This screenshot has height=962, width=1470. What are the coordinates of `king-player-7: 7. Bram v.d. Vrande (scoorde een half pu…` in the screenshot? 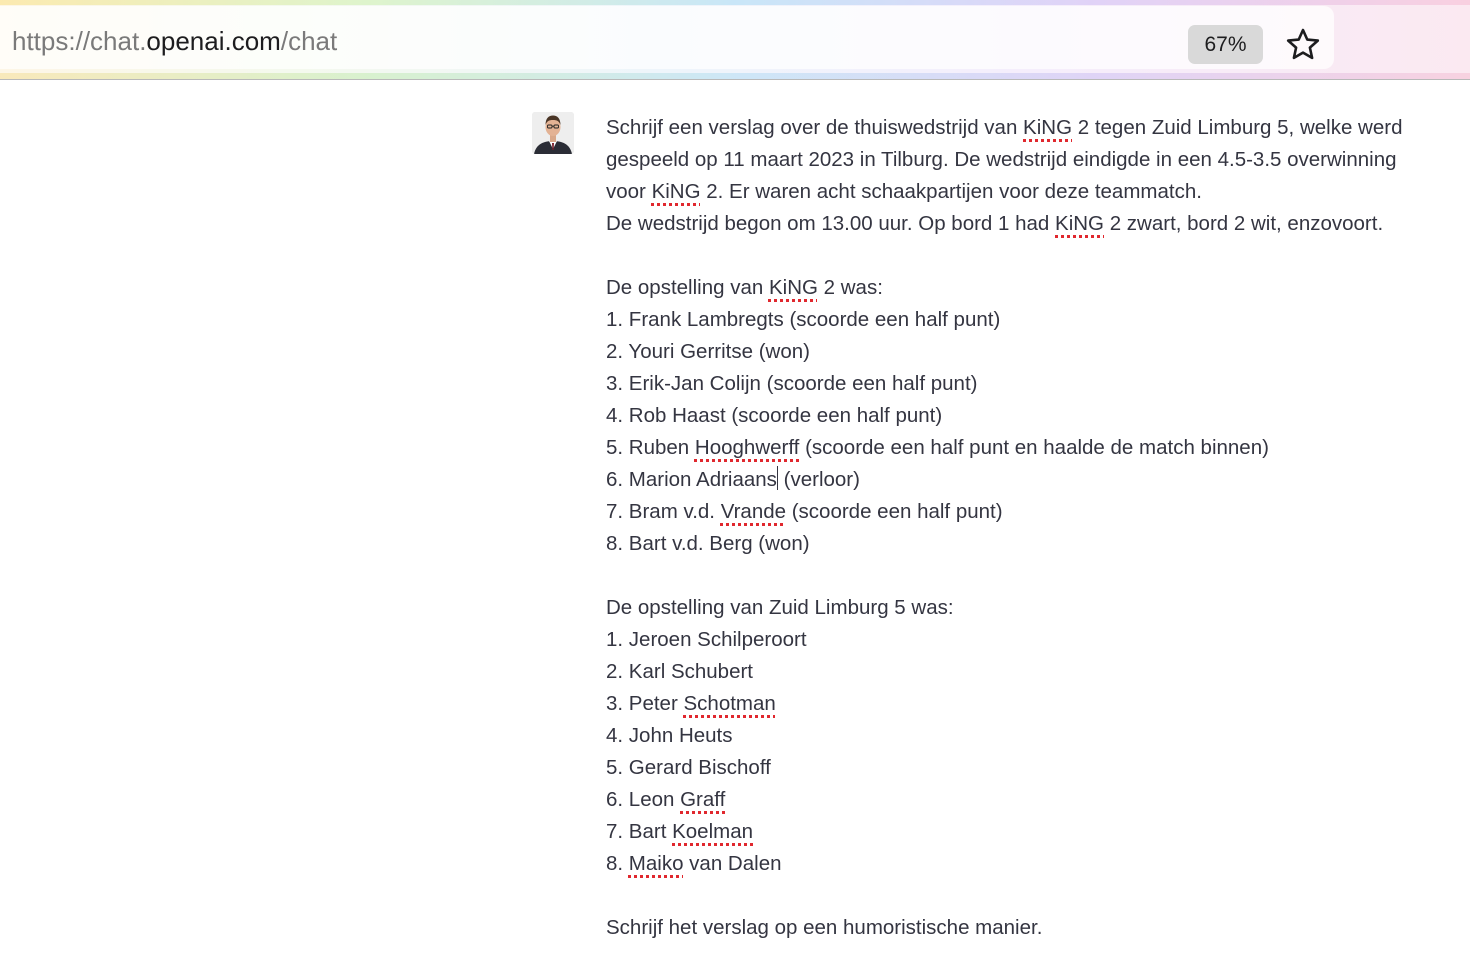 It's located at (804, 511).